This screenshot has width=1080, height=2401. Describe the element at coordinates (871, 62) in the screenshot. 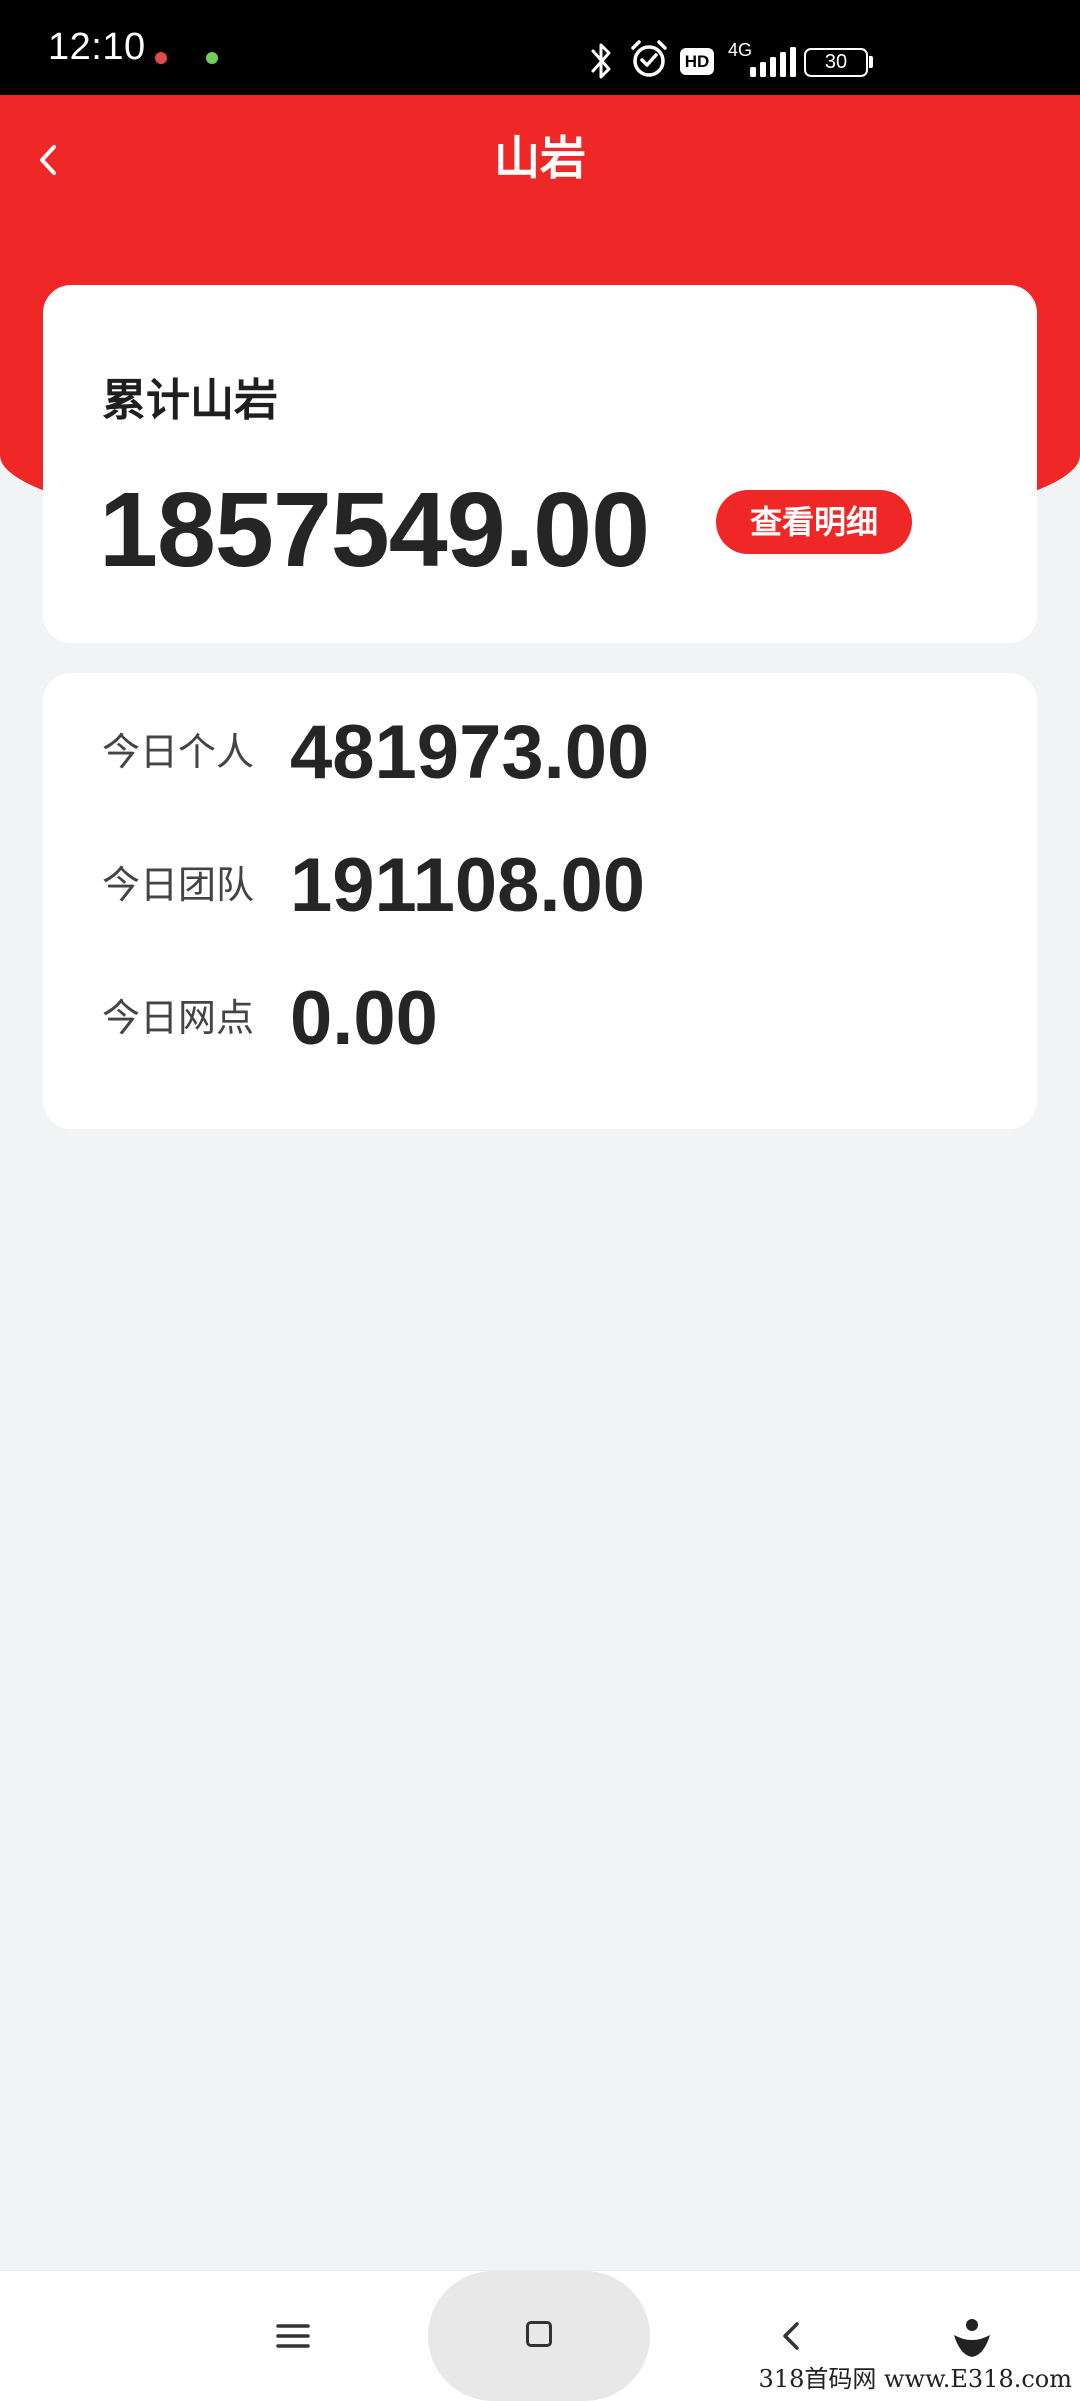

I see `battery-tip` at that location.